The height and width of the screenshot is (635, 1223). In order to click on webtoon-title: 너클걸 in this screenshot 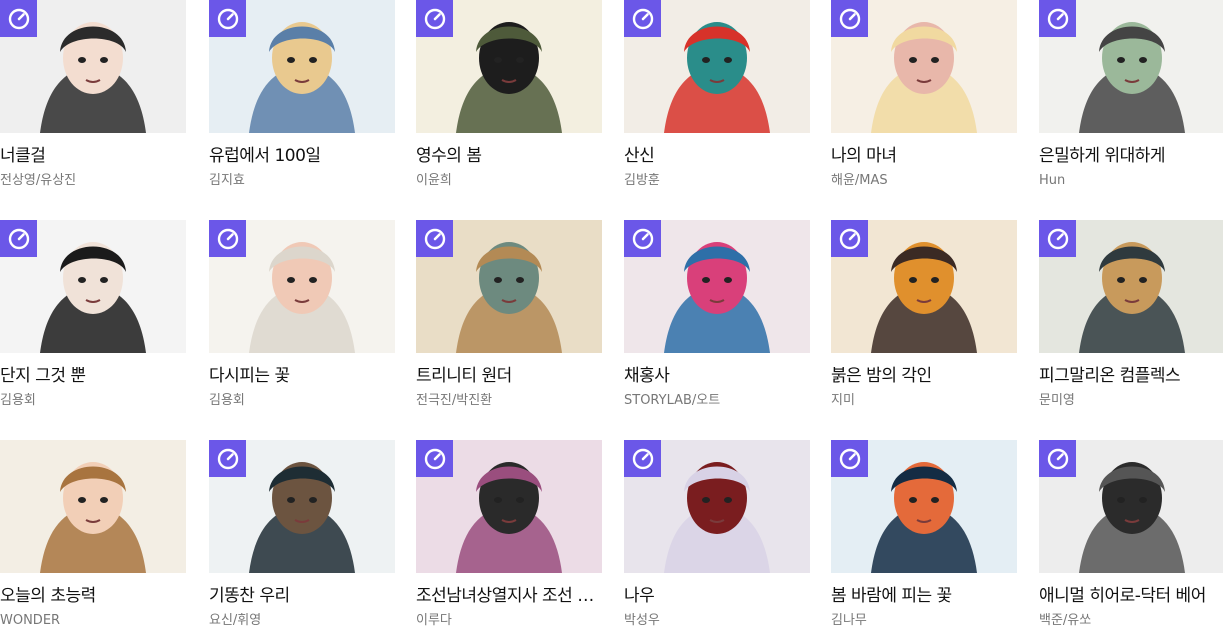, I will do `click(93, 156)`.